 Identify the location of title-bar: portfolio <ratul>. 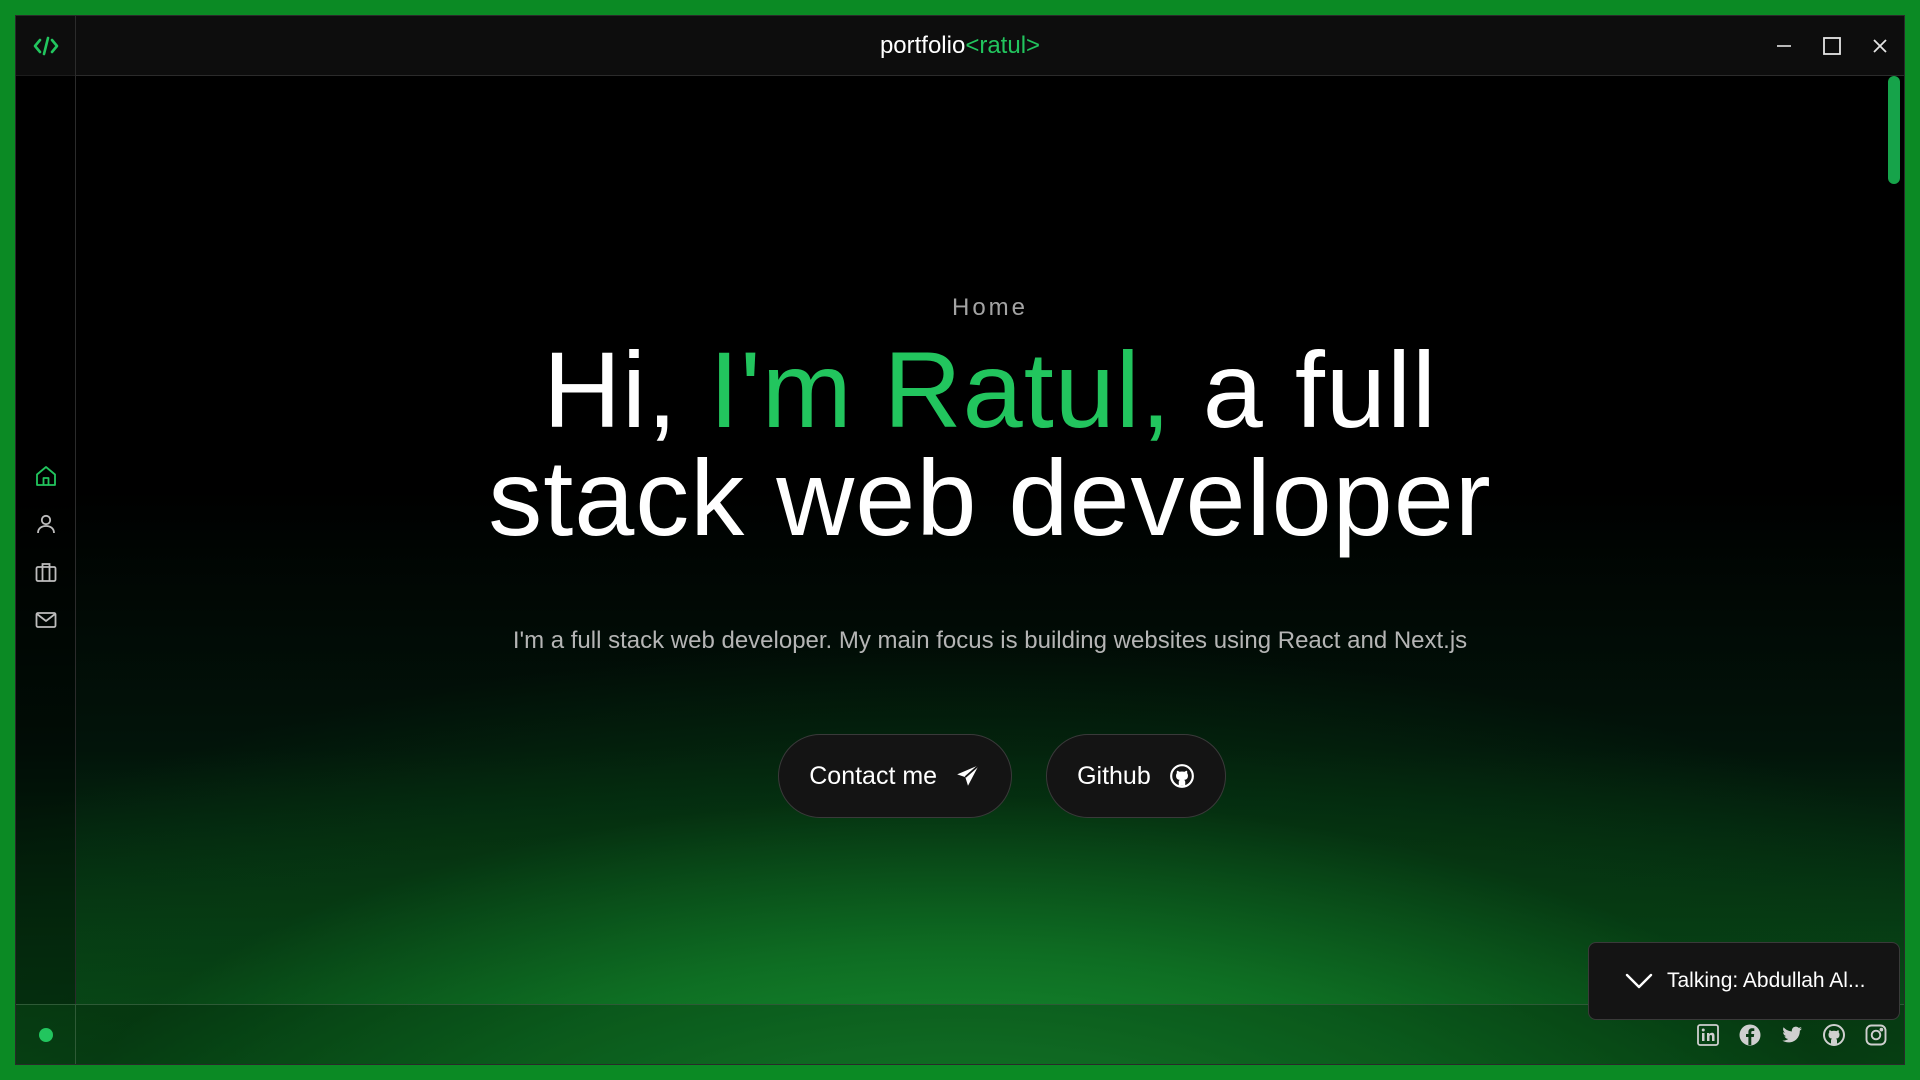
(960, 46).